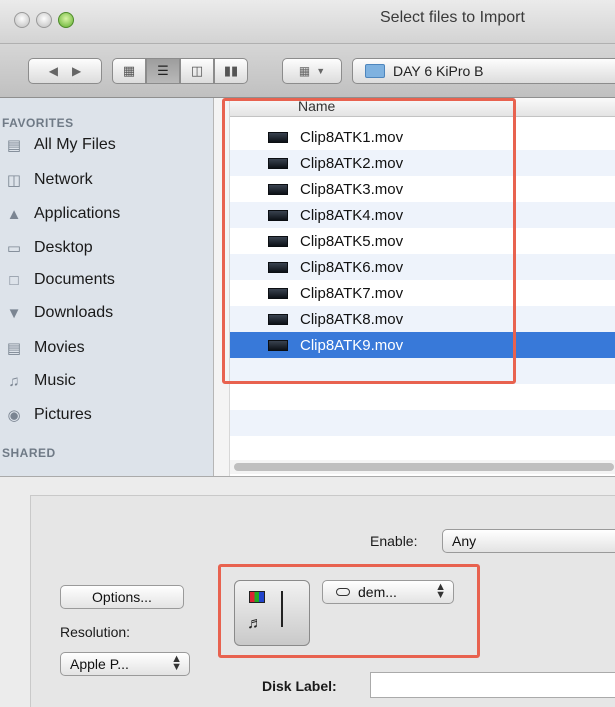 The image size is (615, 707). What do you see at coordinates (14, 280) in the screenshot?
I see `documents-icon: □` at bounding box center [14, 280].